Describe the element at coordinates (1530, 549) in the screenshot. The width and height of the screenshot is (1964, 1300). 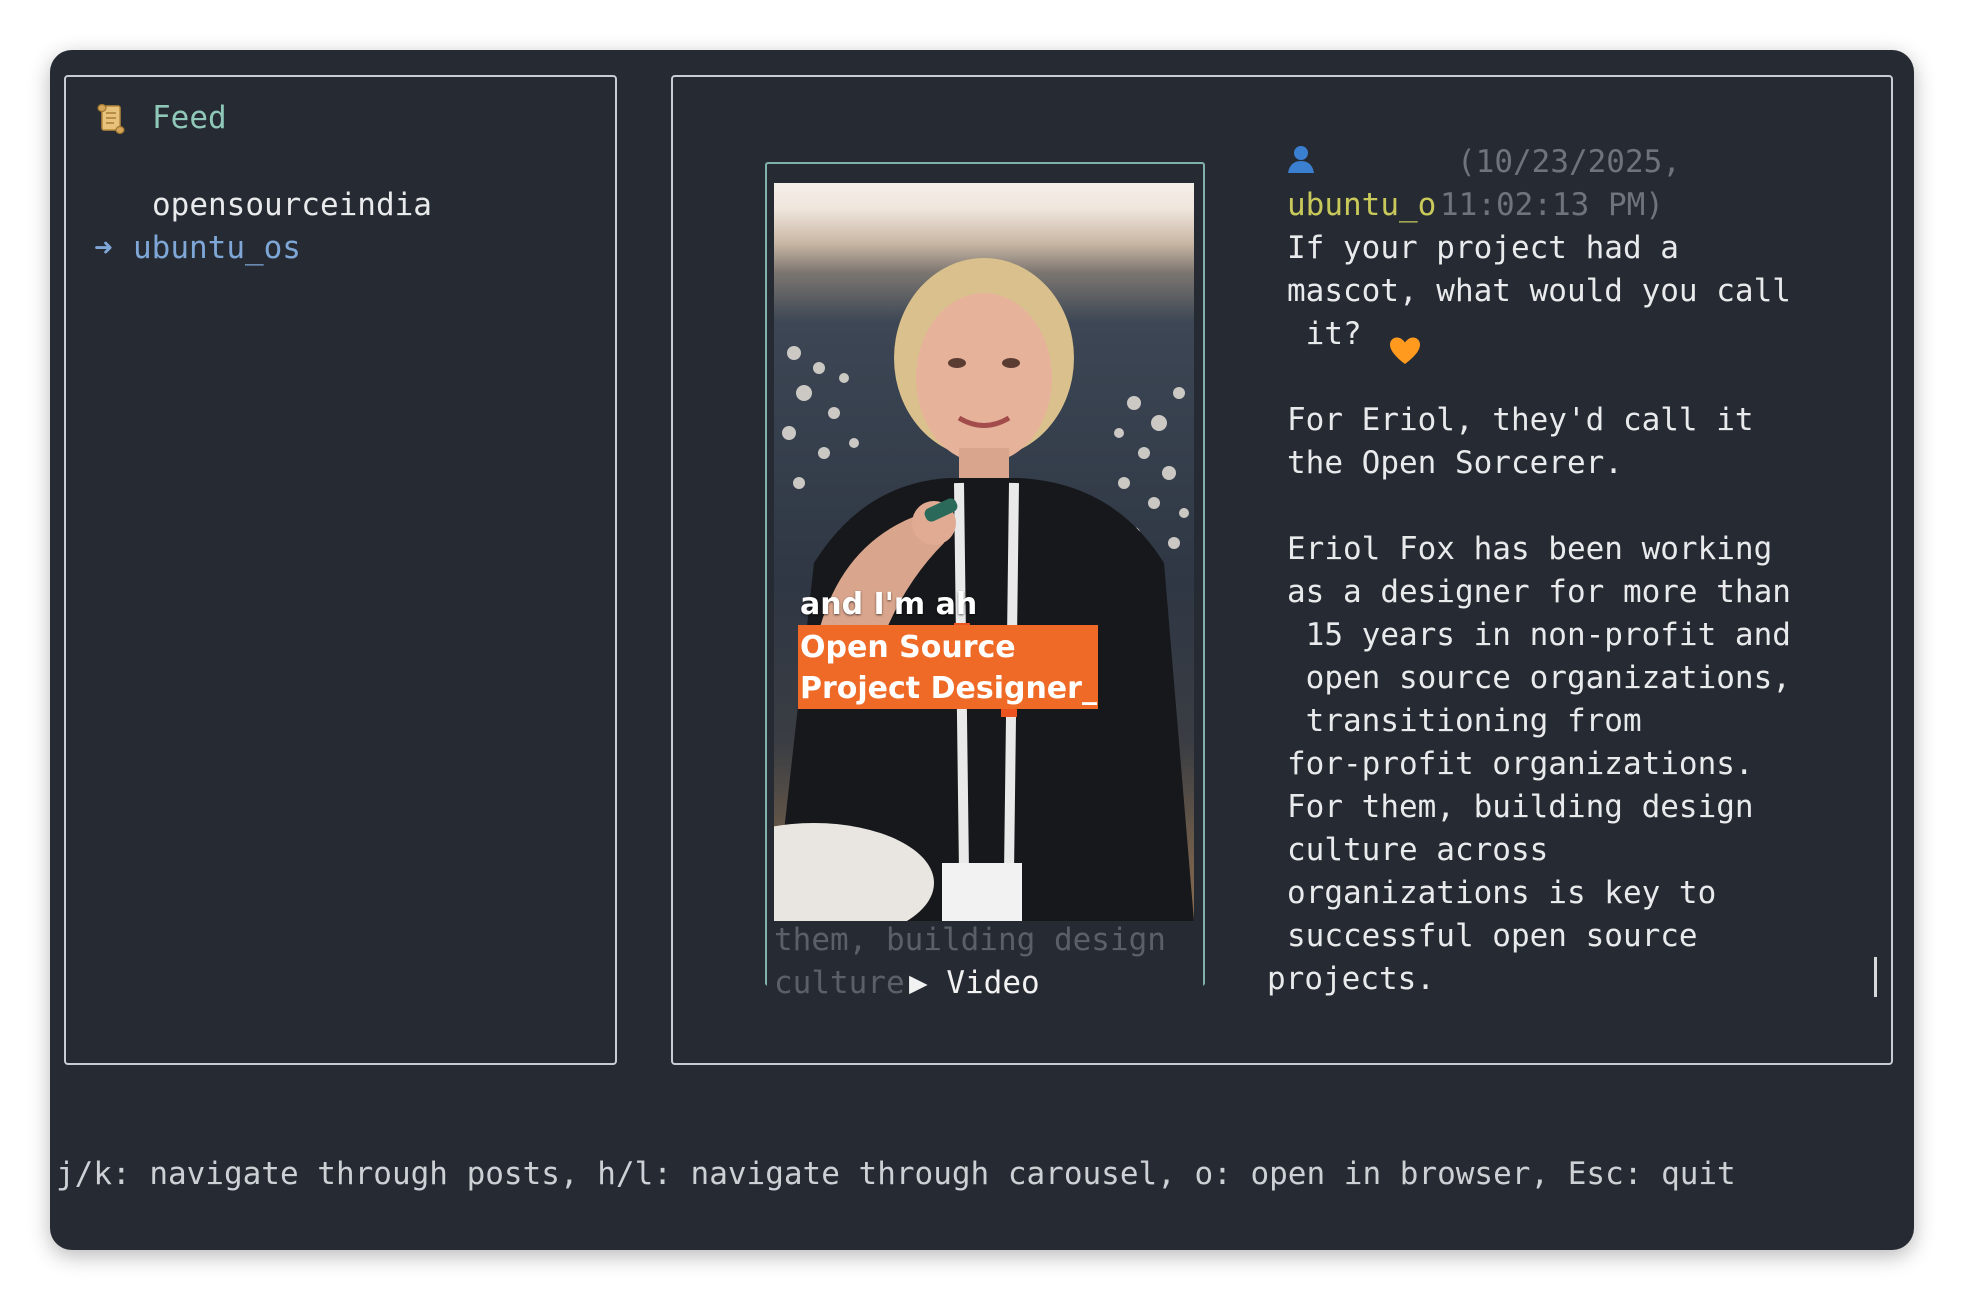
I see `post-text-line: Eriol Fox has been working` at that location.